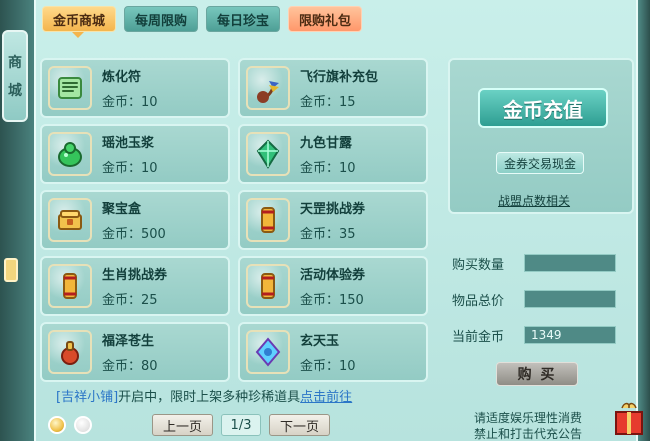 The width and height of the screenshot is (650, 441). Describe the element at coordinates (333, 88) in the screenshot. I see `item-card: 飞行旗补充包 金币：15` at that location.